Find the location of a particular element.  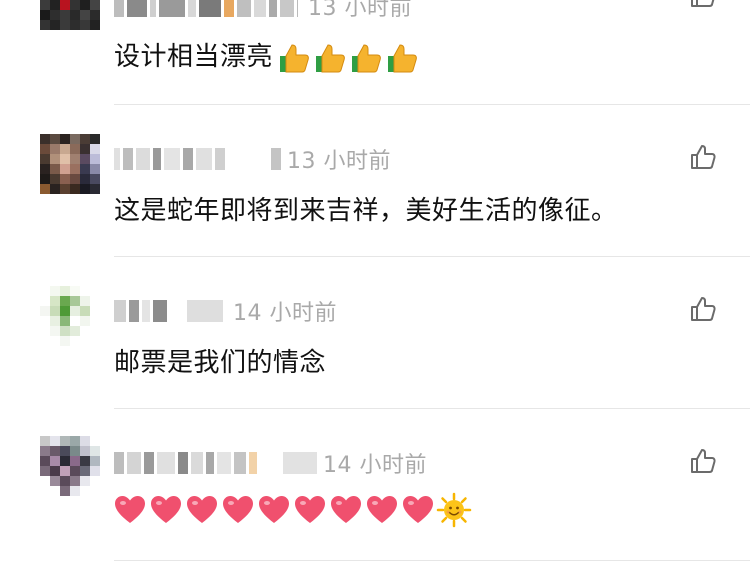

comment-text: 设计相当漂亮 is located at coordinates (266, 56).